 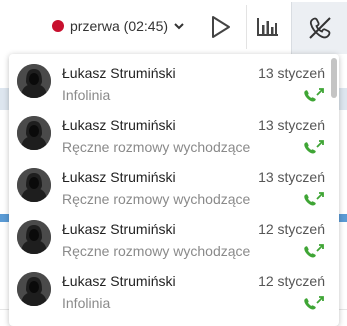 What do you see at coordinates (334, 189) in the screenshot?
I see `scrollbar` at bounding box center [334, 189].